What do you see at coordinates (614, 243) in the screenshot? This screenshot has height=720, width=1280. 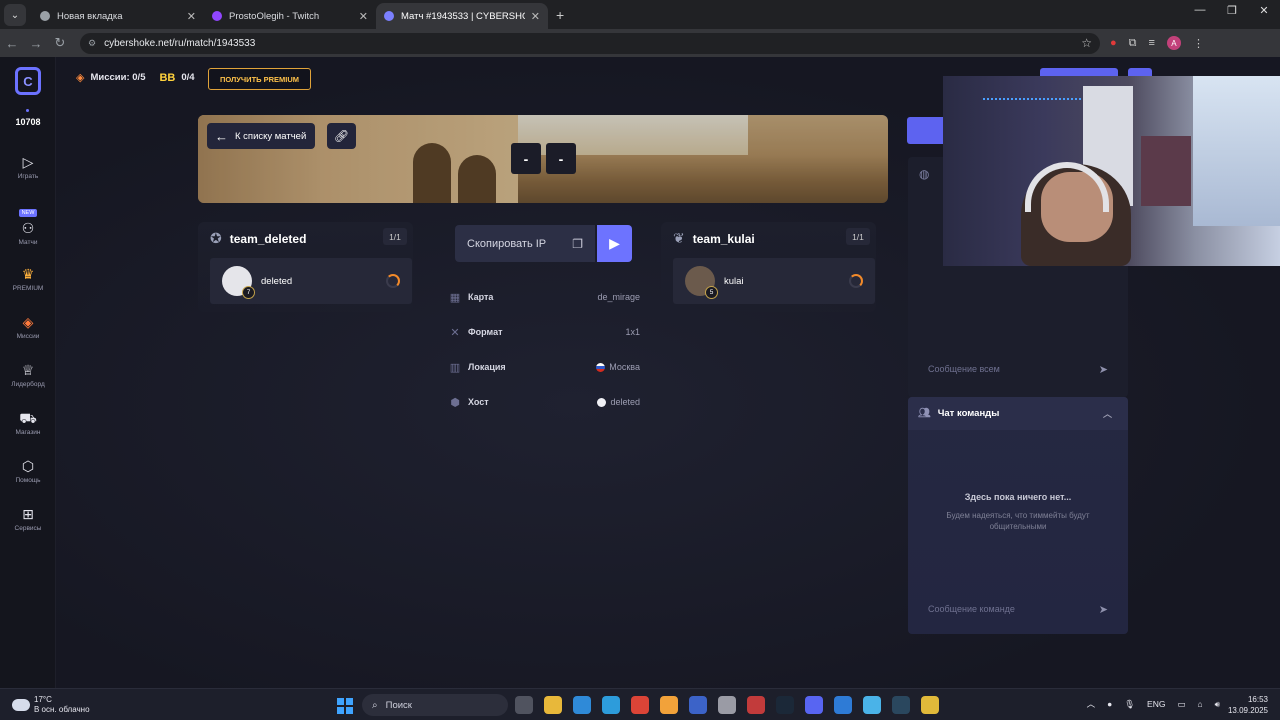 I see `connect-play-button: ▶` at bounding box center [614, 243].